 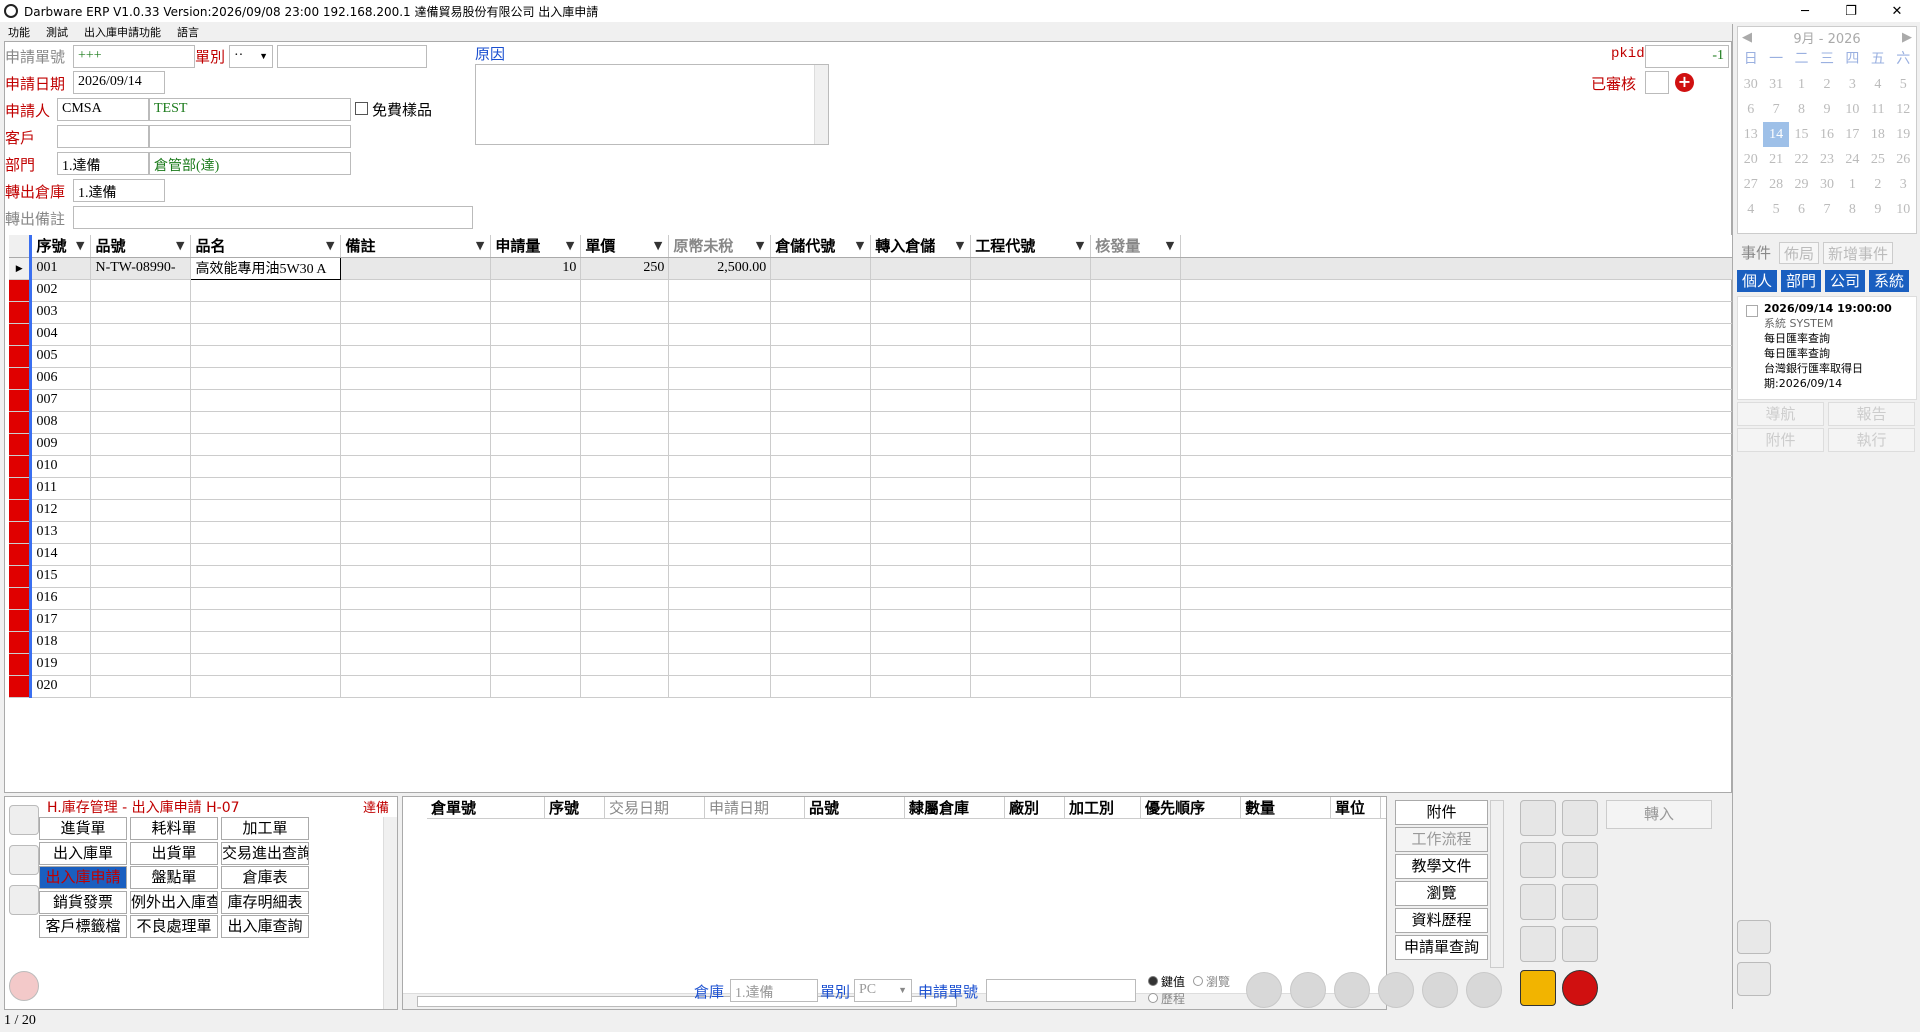 What do you see at coordinates (61, 466) in the screenshot?
I see `cell-seq: 010` at bounding box center [61, 466].